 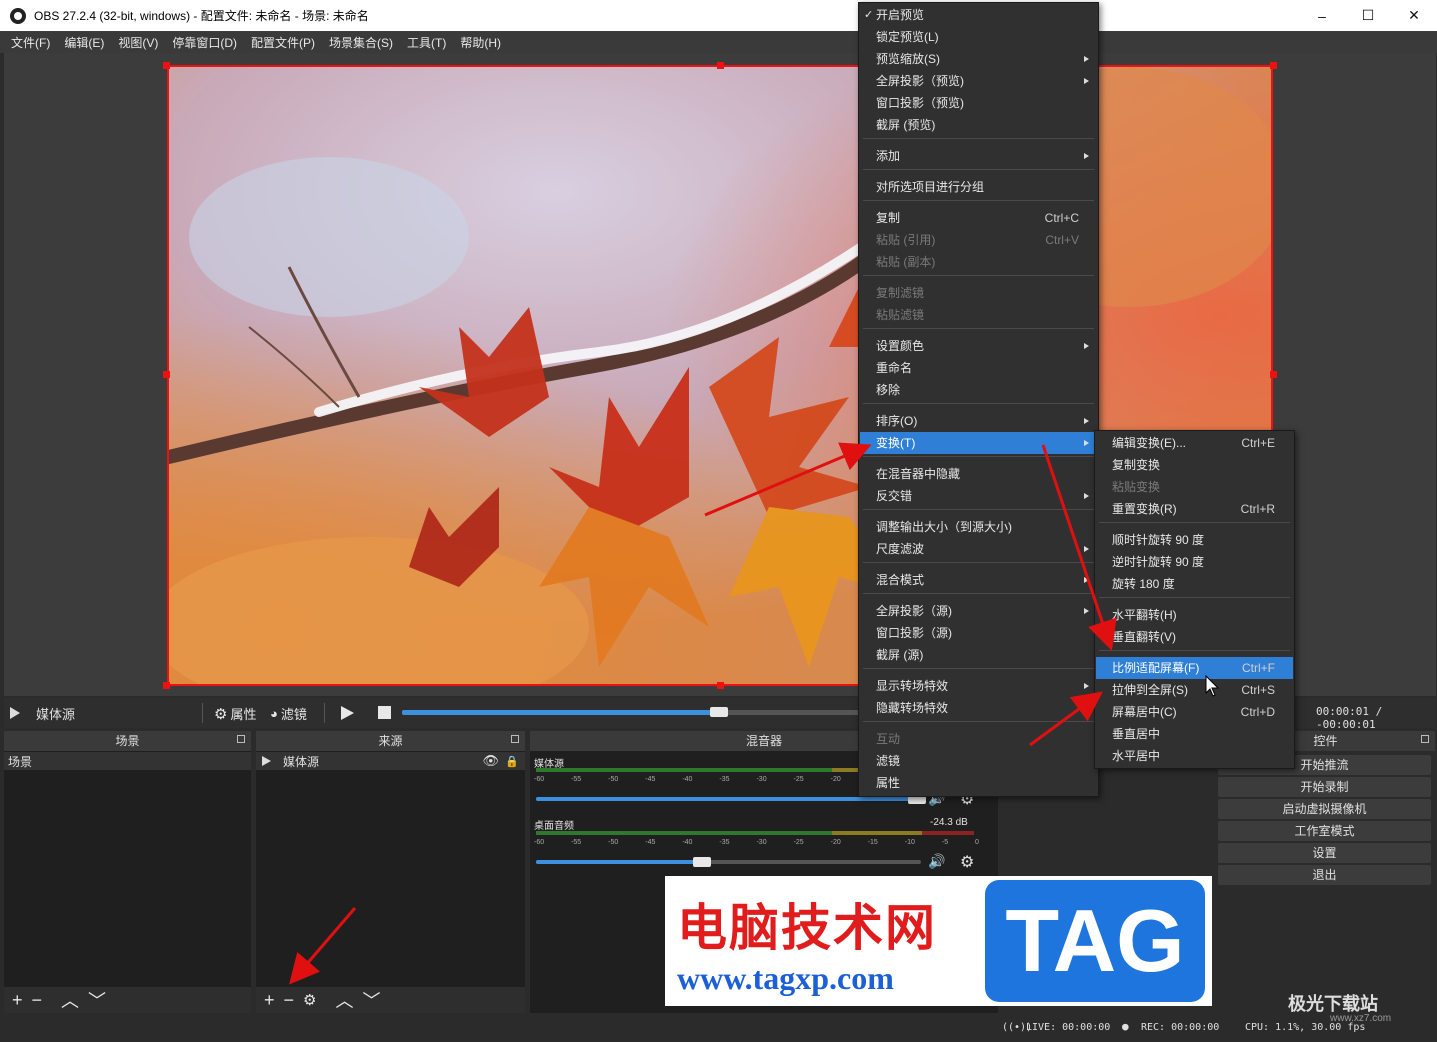 I want to click on sub-item: 屏幕居中(C) Ctrl+D, so click(x=1194, y=712).